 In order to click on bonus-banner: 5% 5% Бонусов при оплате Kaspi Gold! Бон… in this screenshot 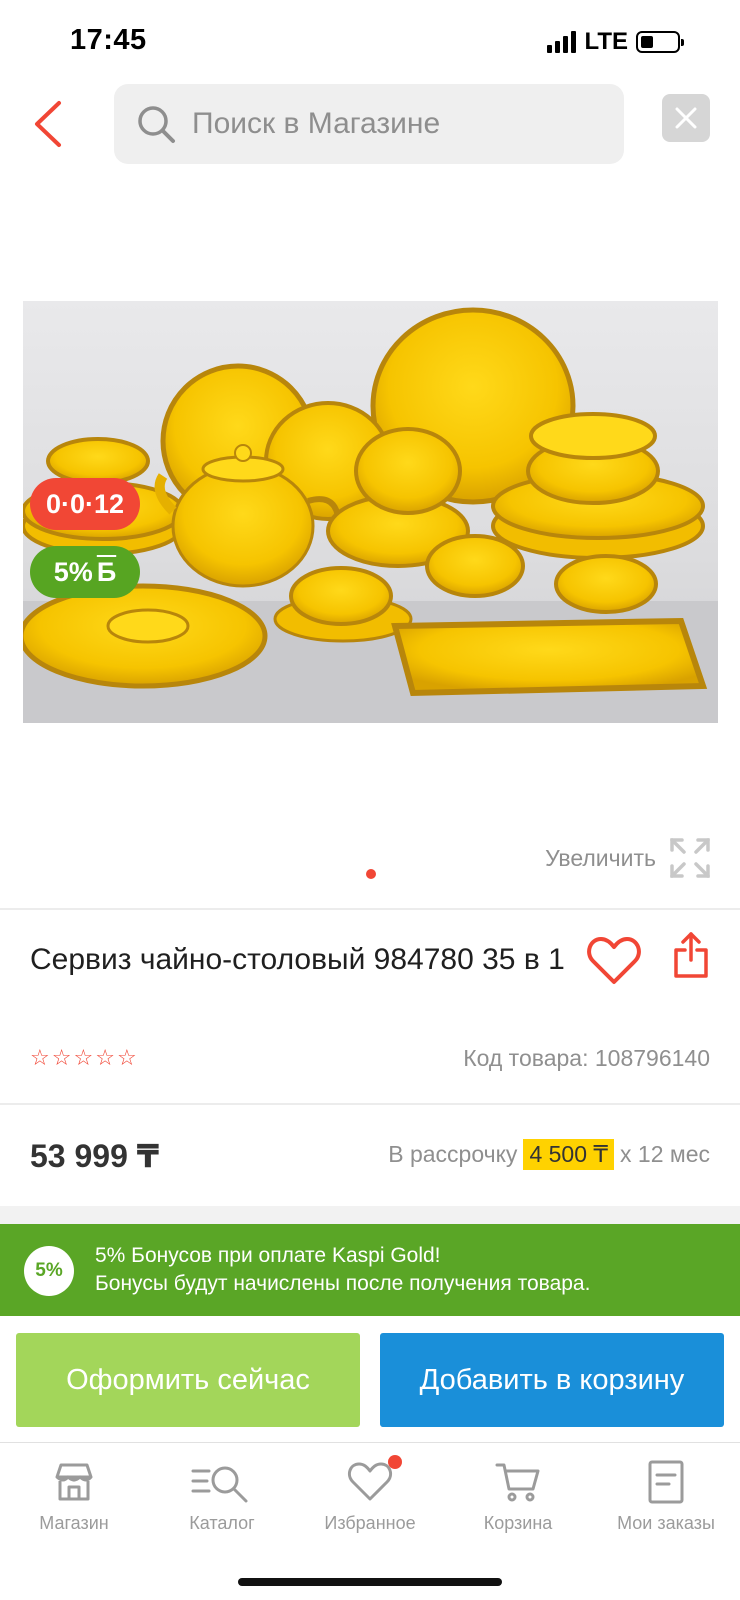, I will do `click(370, 1270)`.